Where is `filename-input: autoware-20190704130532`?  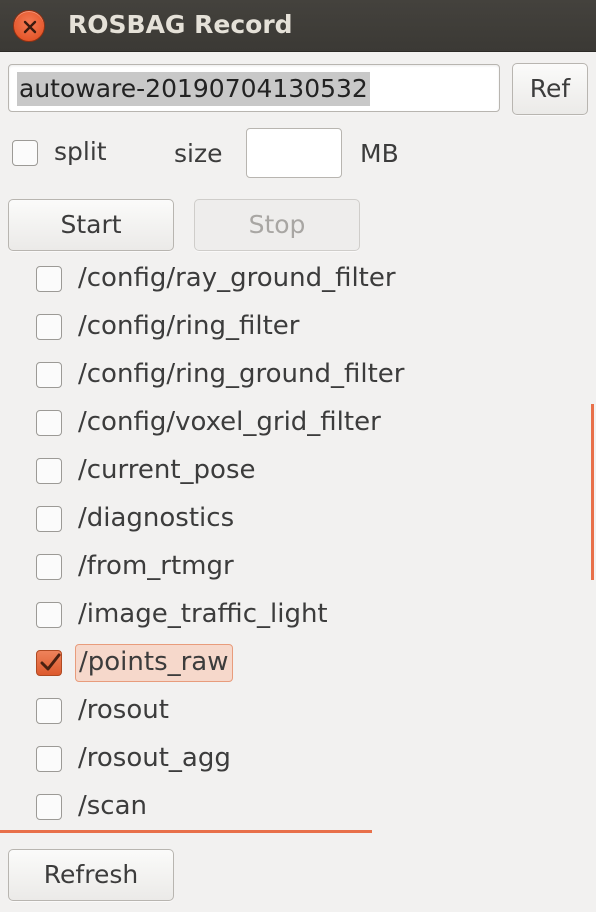 filename-input: autoware-20190704130532 is located at coordinates (254, 88).